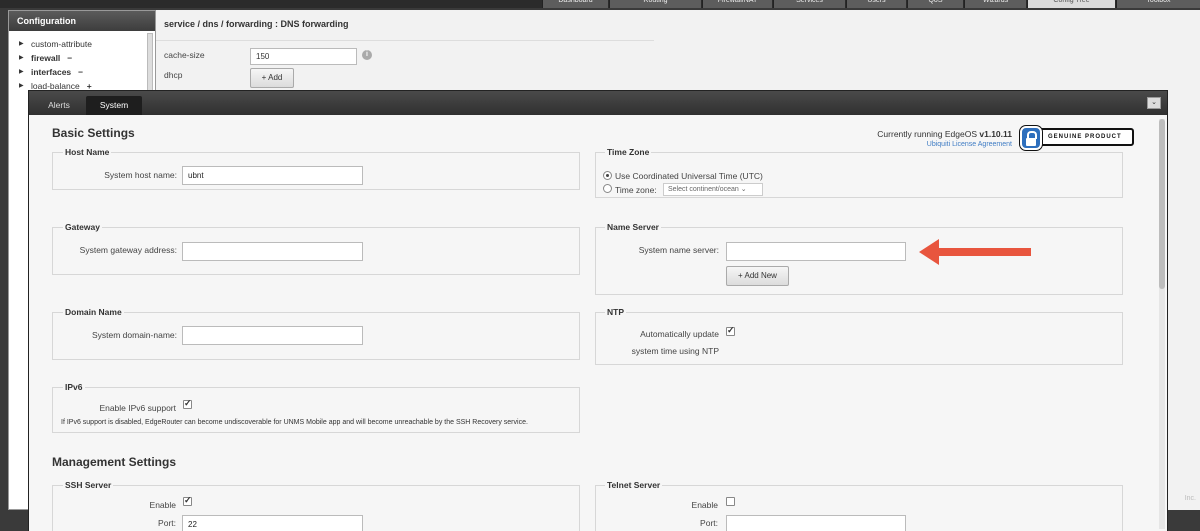 The height and width of the screenshot is (531, 1200). What do you see at coordinates (82, 227) in the screenshot?
I see `gateway-legend: Gateway` at bounding box center [82, 227].